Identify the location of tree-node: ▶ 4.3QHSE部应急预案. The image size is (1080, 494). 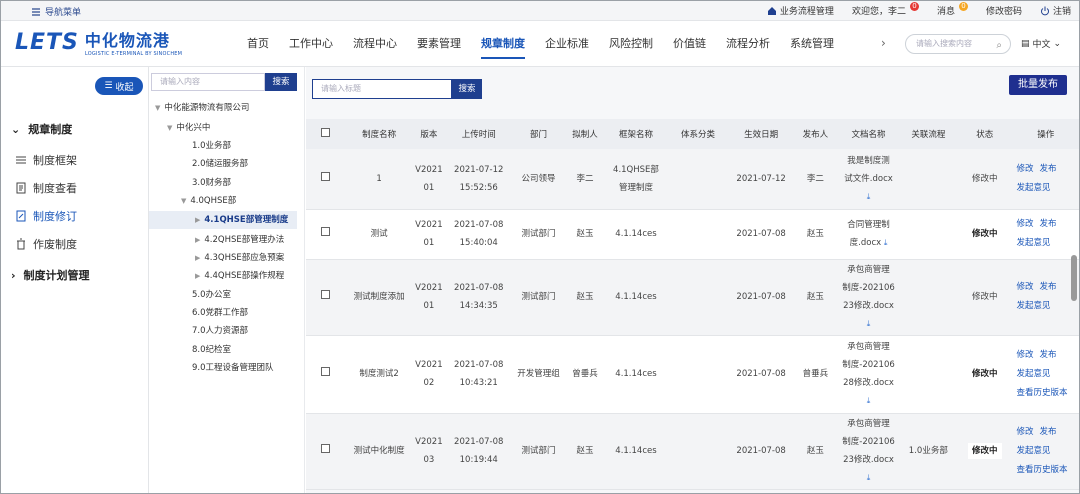
(239, 257).